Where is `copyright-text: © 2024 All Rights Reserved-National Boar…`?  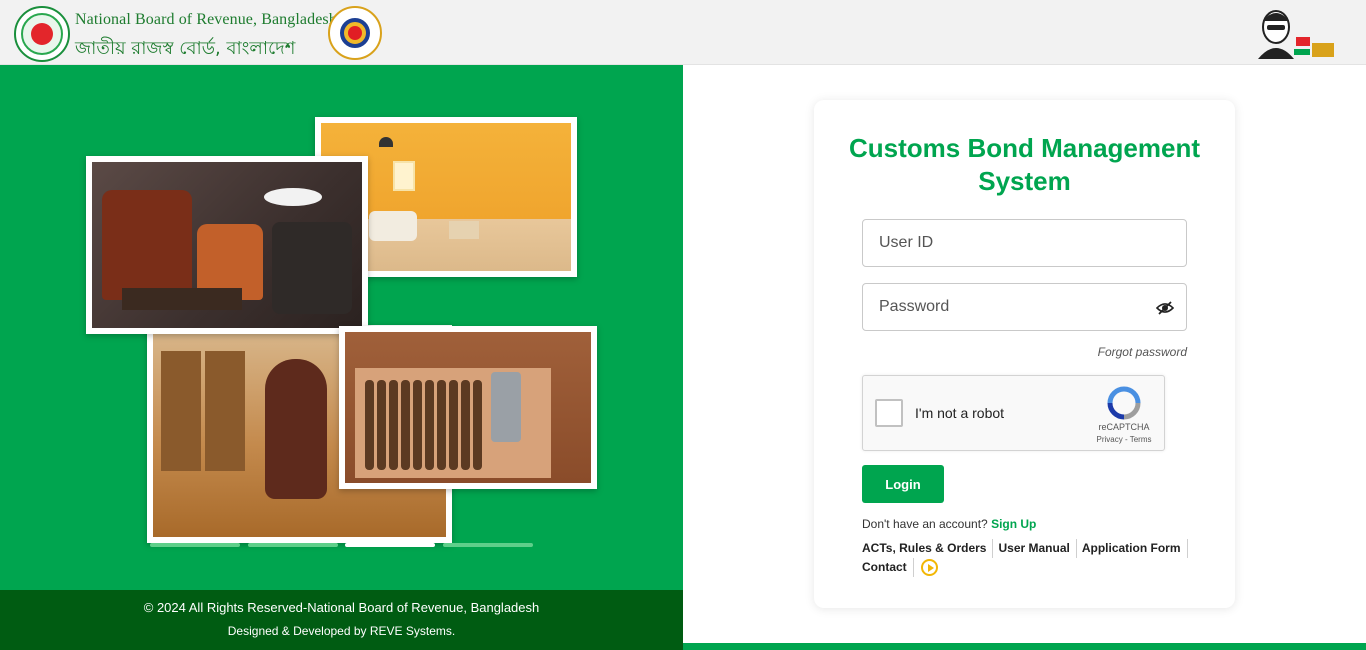
copyright-text: © 2024 All Rights Reserved-National Boar… is located at coordinates (341, 607).